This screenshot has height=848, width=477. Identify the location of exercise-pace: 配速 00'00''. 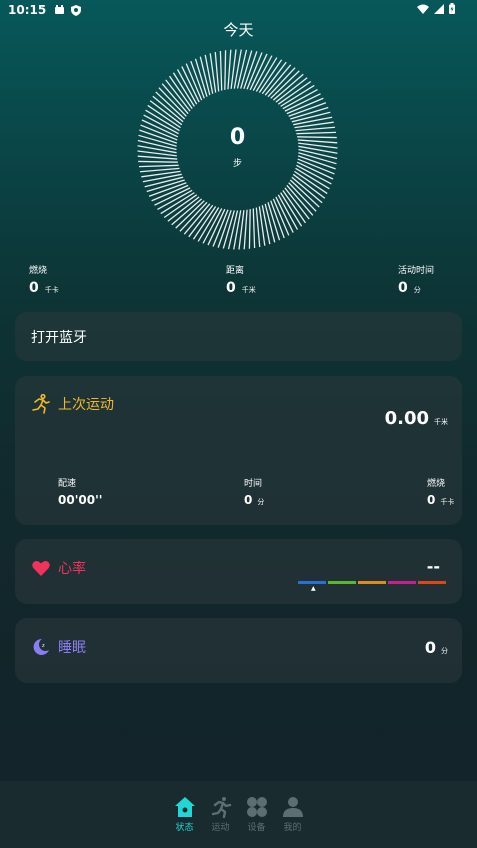
(80, 491).